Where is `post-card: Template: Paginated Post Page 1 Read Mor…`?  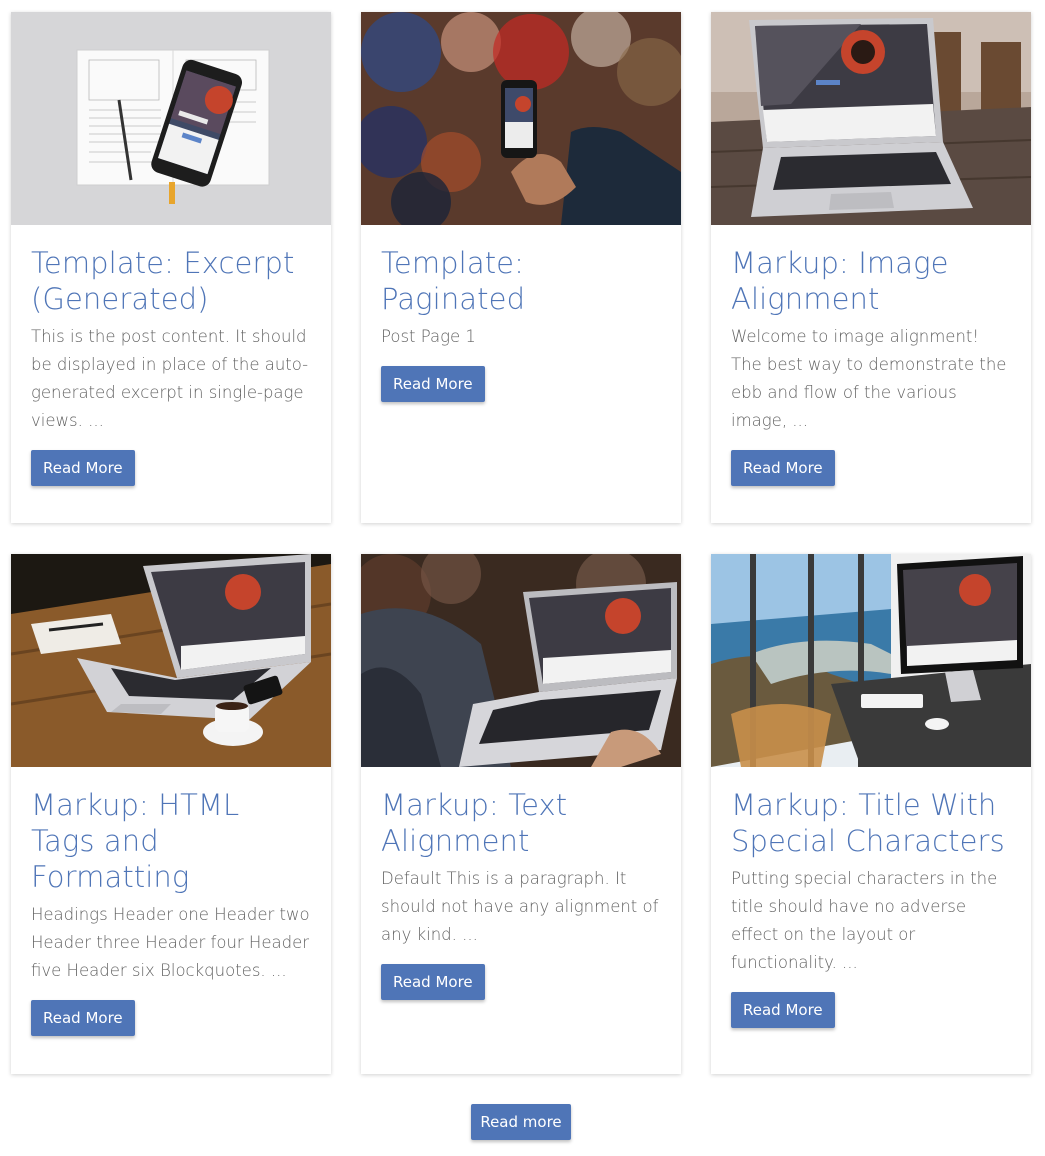
post-card: Template: Paginated Post Page 1 Read Mor… is located at coordinates (521, 267).